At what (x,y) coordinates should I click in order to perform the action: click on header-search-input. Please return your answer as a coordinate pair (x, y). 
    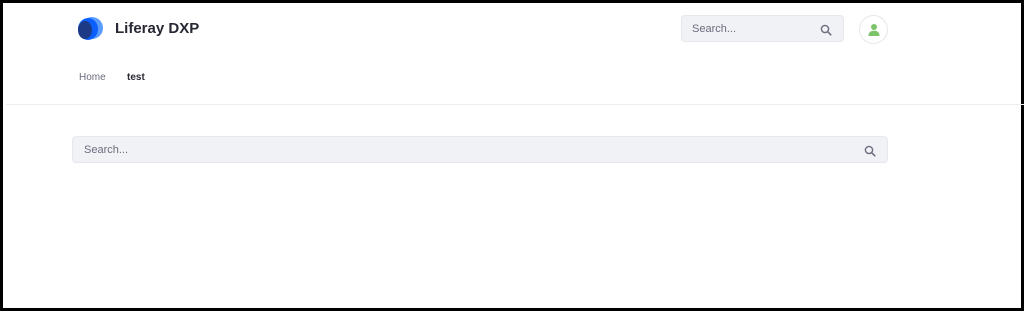
    Looking at the image, I should click on (752, 29).